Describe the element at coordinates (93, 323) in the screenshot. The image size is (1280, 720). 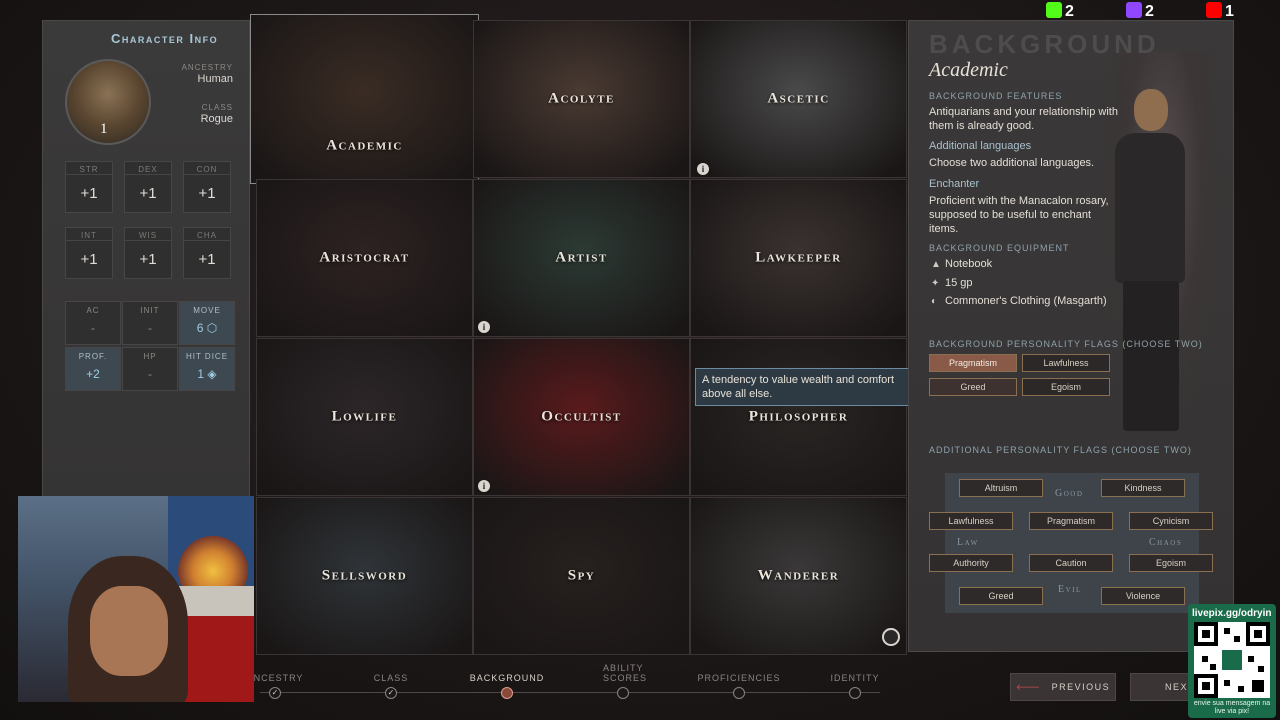
I see `combat-ac: AC -` at that location.